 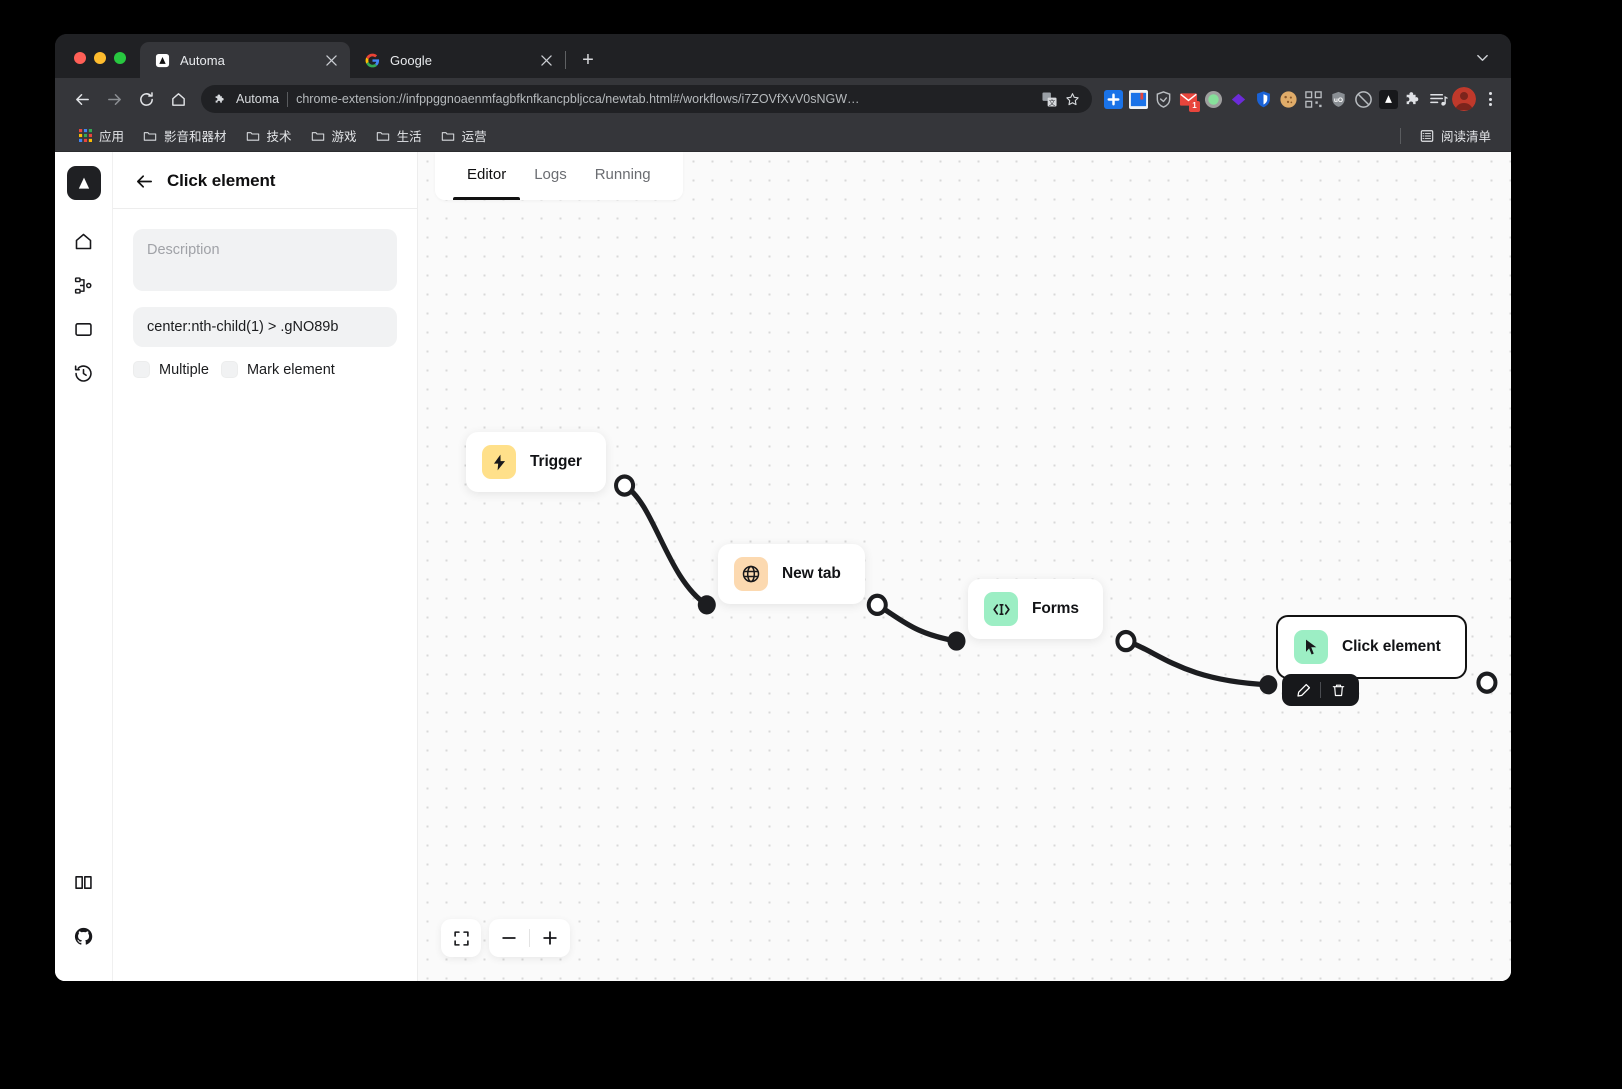 What do you see at coordinates (1061, 99) in the screenshot?
I see `omnibox-actions: 文` at bounding box center [1061, 99].